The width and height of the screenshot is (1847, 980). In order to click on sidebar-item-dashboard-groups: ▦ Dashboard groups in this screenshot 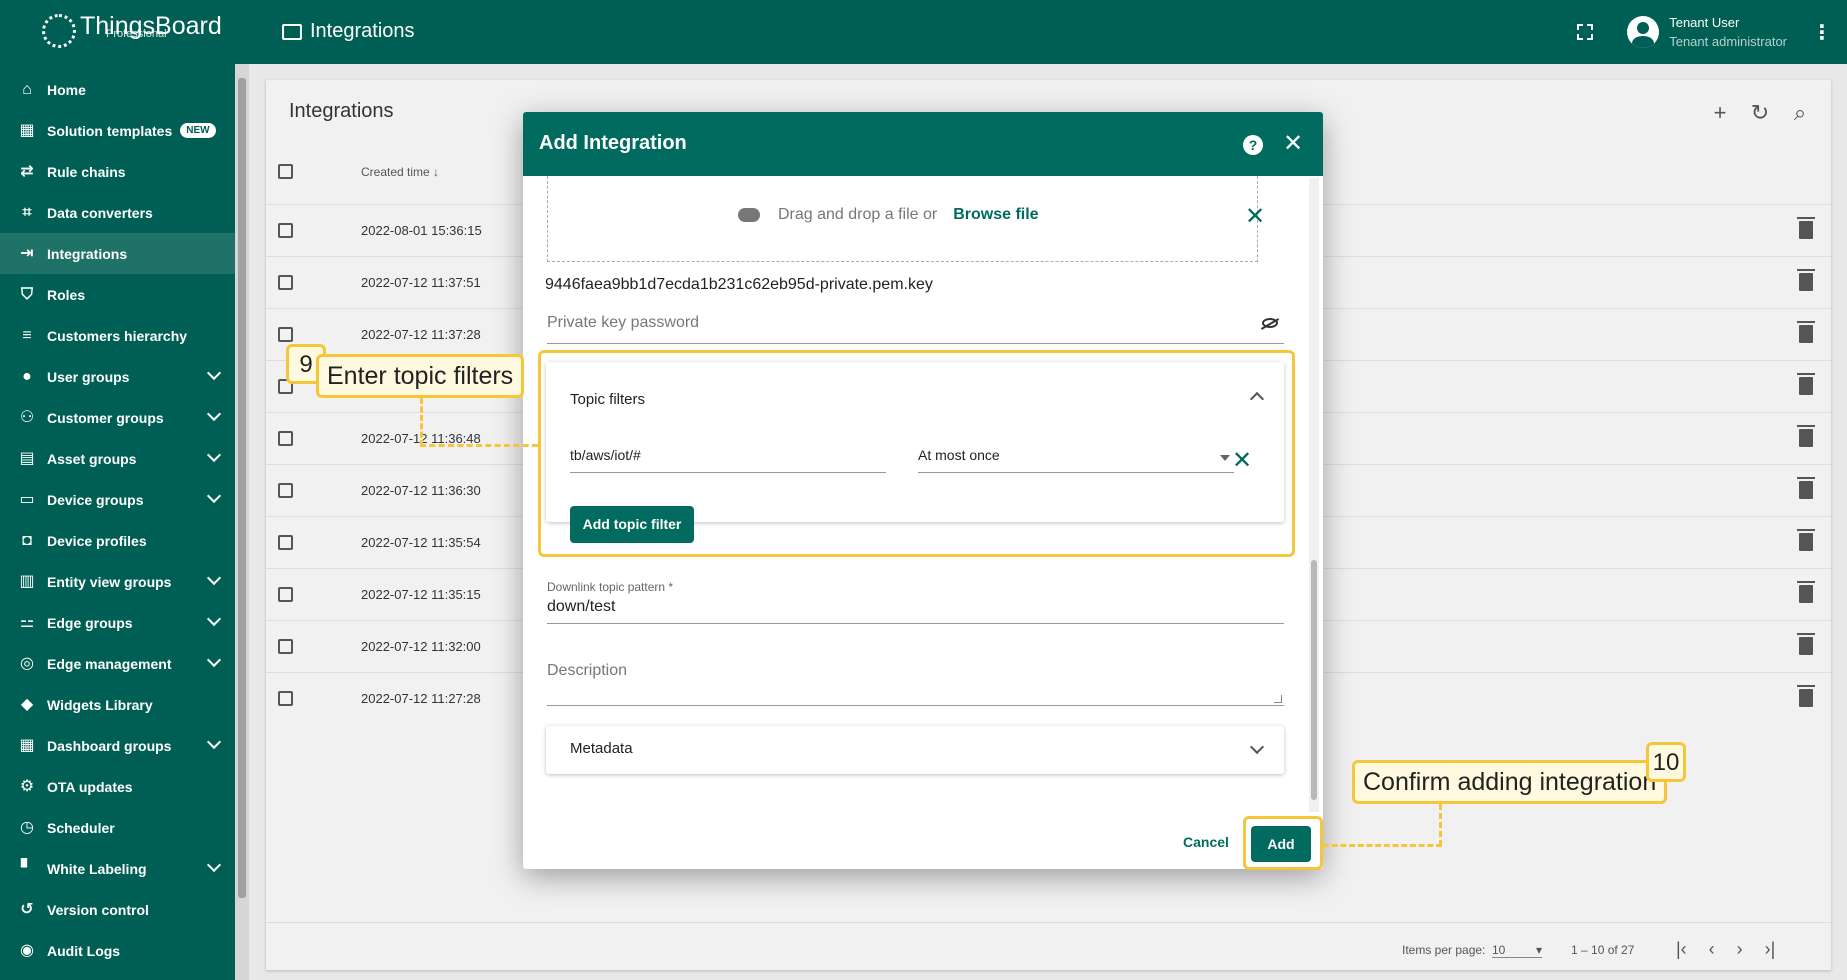, I will do `click(117, 745)`.